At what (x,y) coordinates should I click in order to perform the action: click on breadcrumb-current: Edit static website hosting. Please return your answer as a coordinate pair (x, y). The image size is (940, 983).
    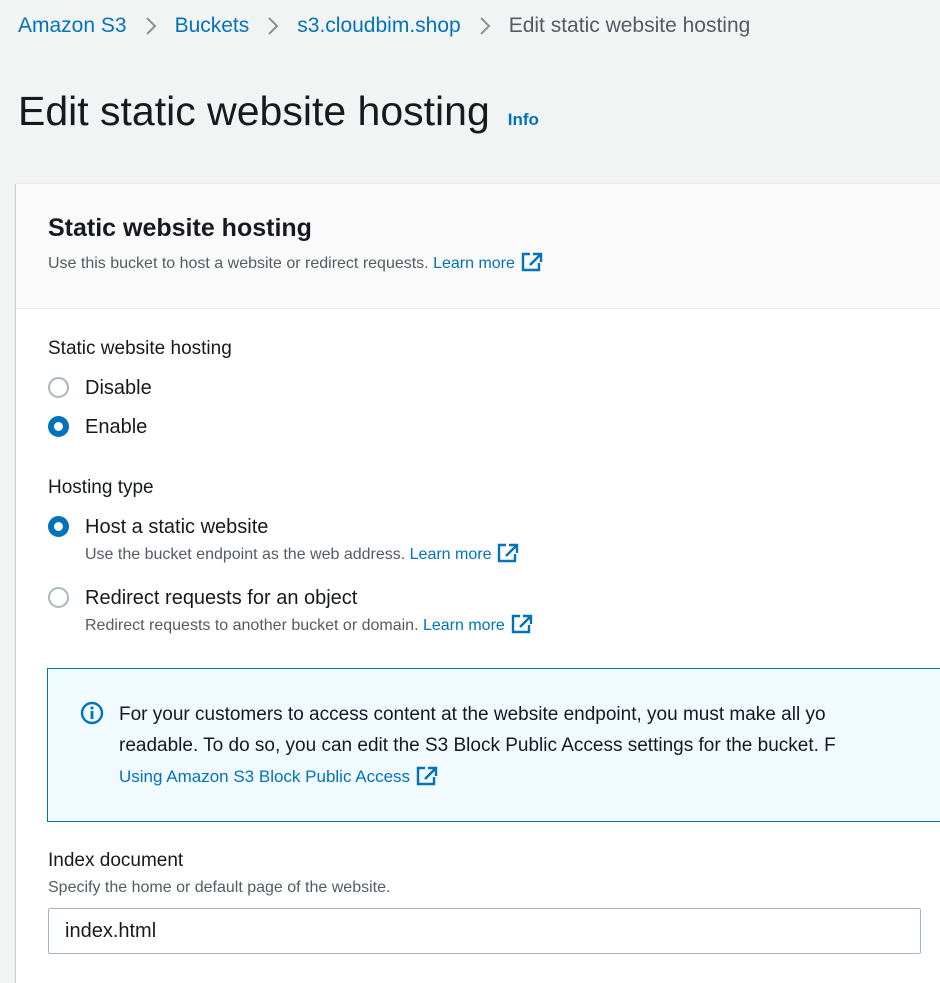
    Looking at the image, I should click on (629, 25).